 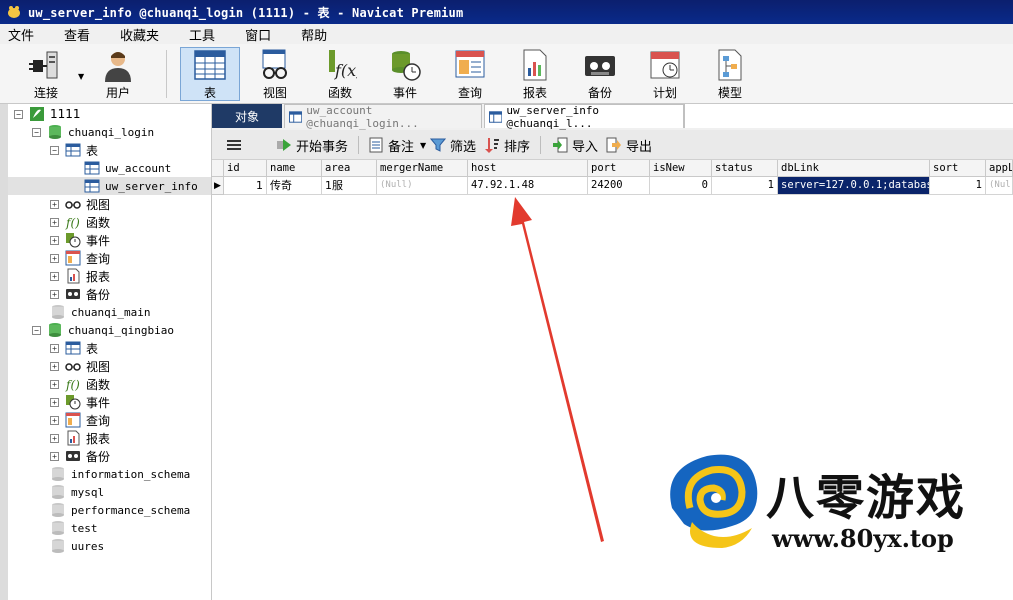 I want to click on tree-group-functions: + f() 函数, so click(x=80, y=222).